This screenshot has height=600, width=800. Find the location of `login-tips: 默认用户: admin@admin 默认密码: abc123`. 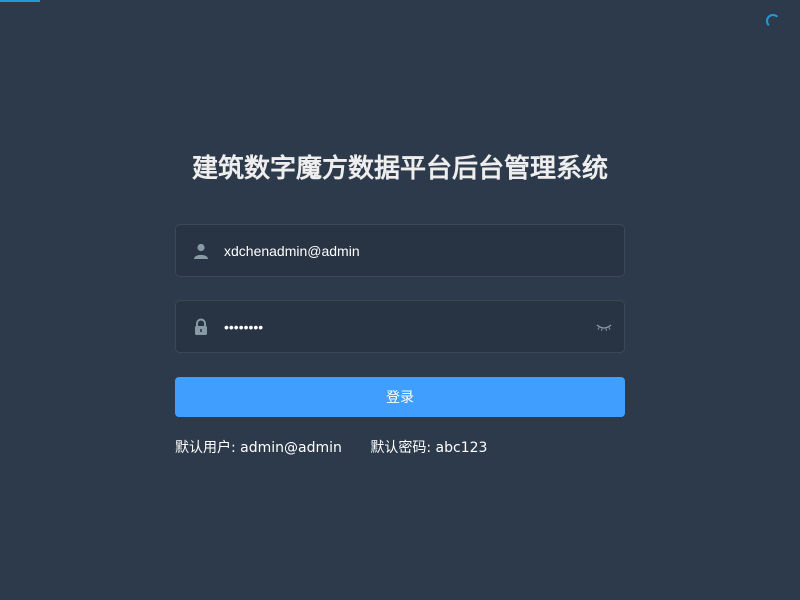

login-tips: 默认用户: admin@admin 默认密码: abc123 is located at coordinates (331, 448).